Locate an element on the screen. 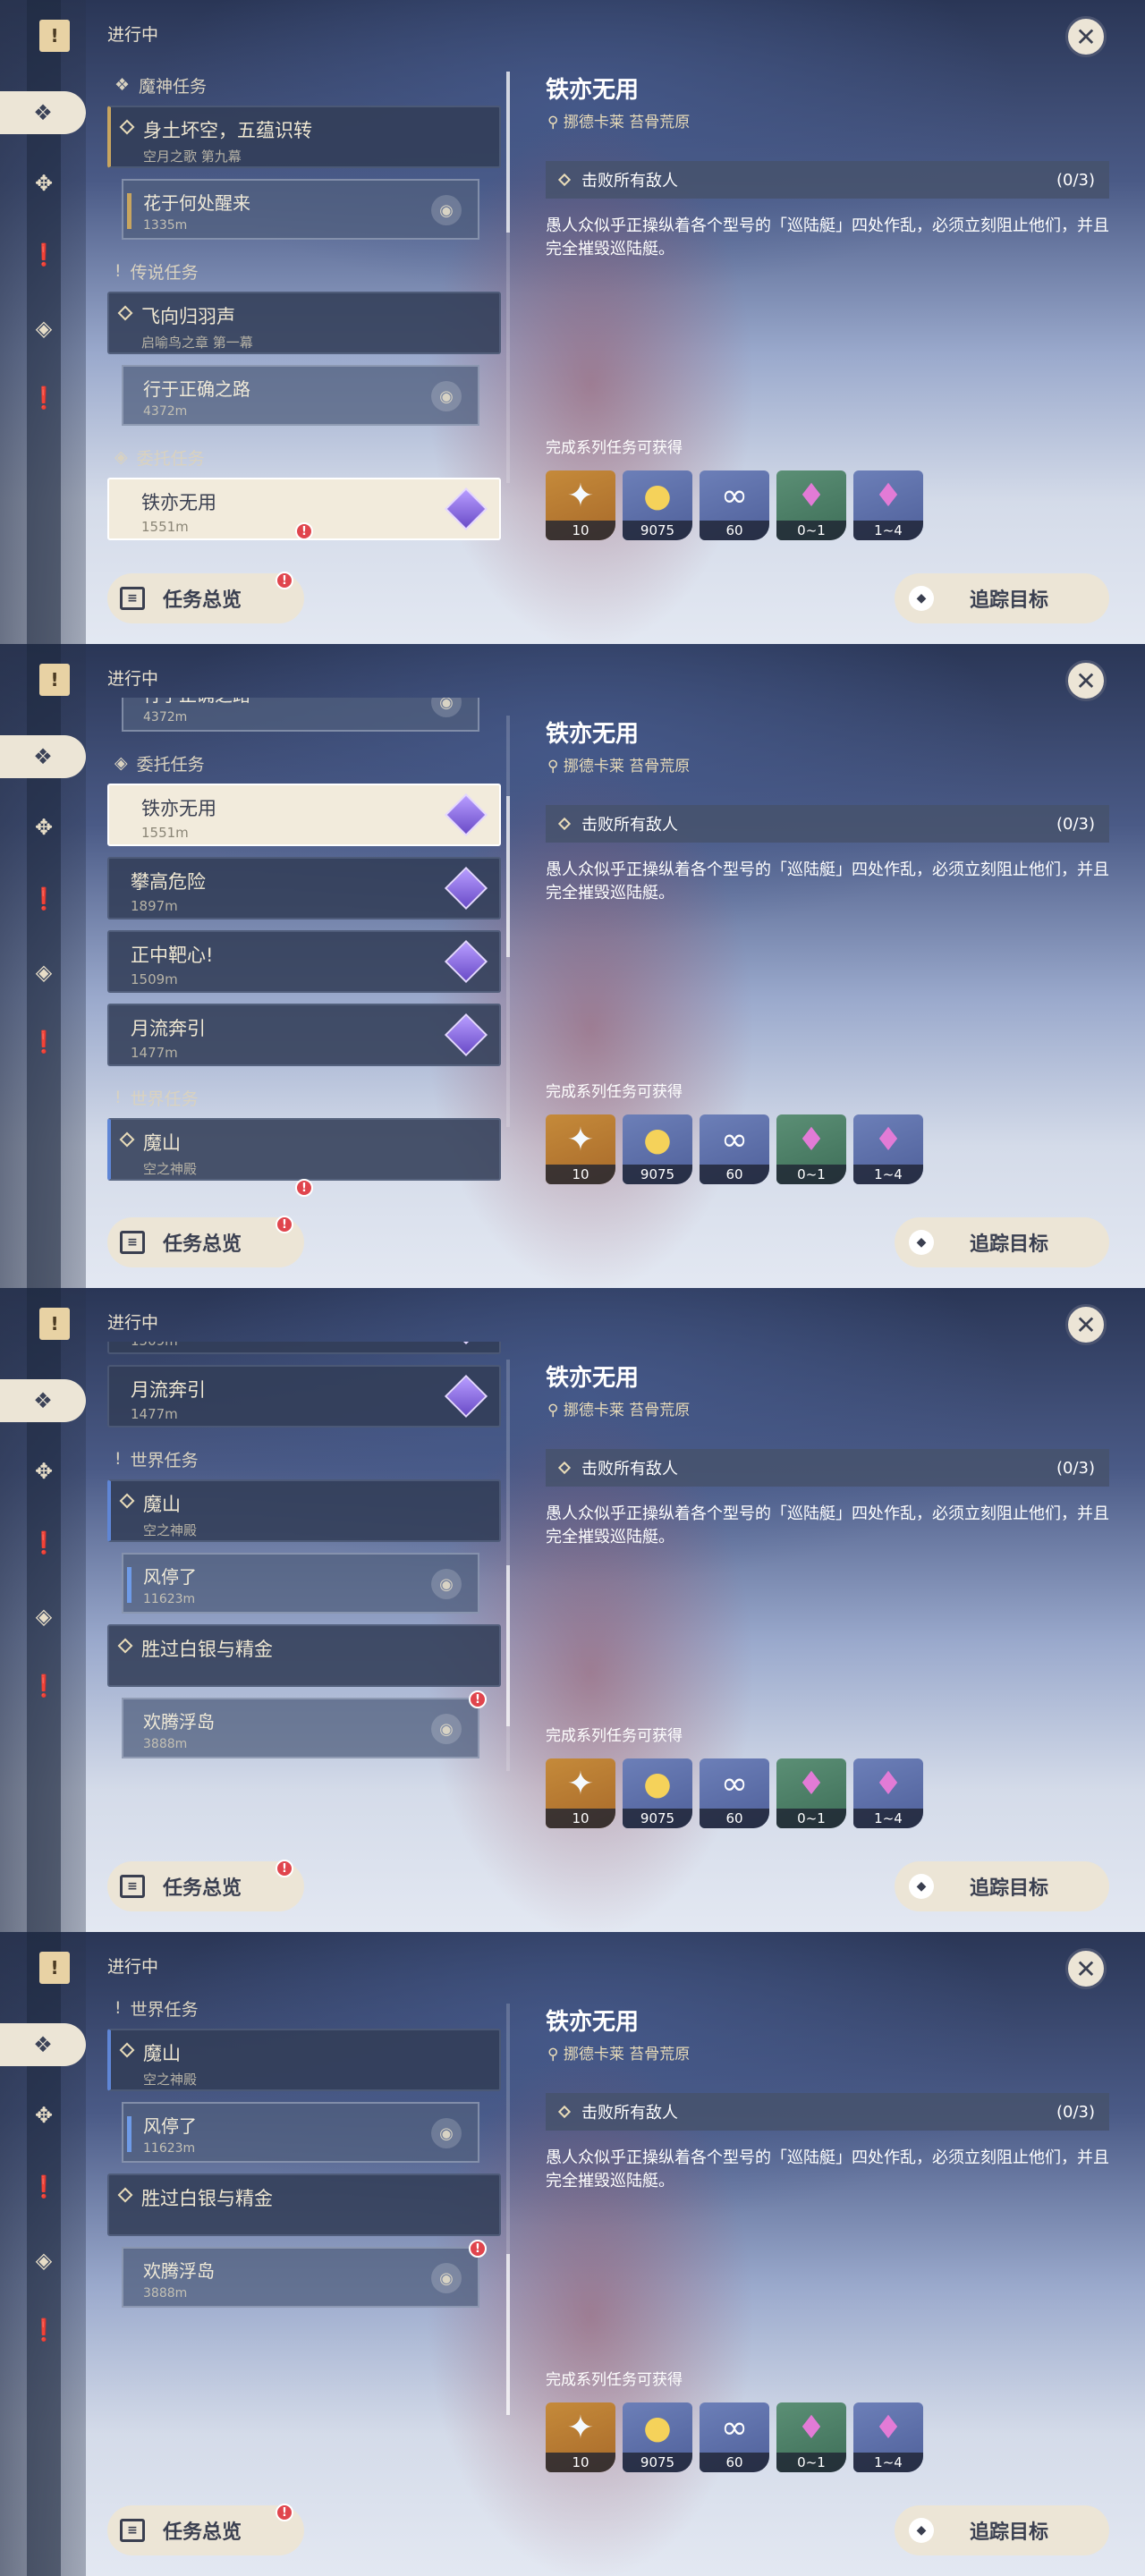  diamond-icon is located at coordinates (125, 313).